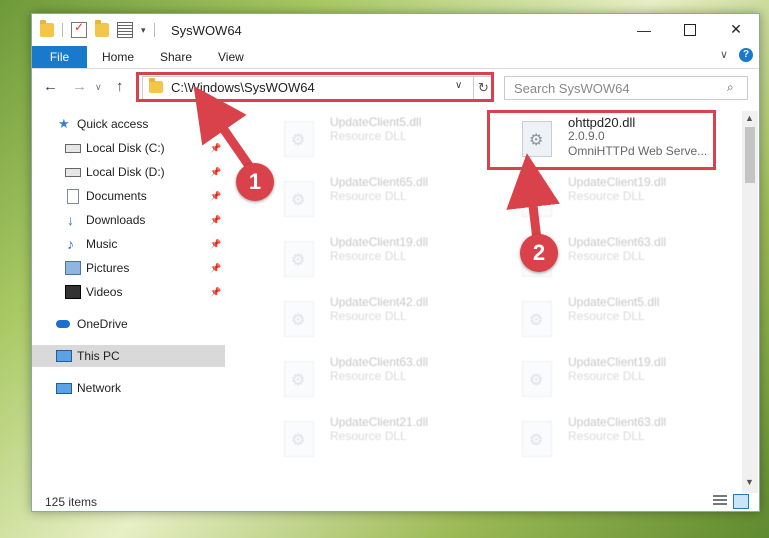  I want to click on videos-icon, so click(73, 292).